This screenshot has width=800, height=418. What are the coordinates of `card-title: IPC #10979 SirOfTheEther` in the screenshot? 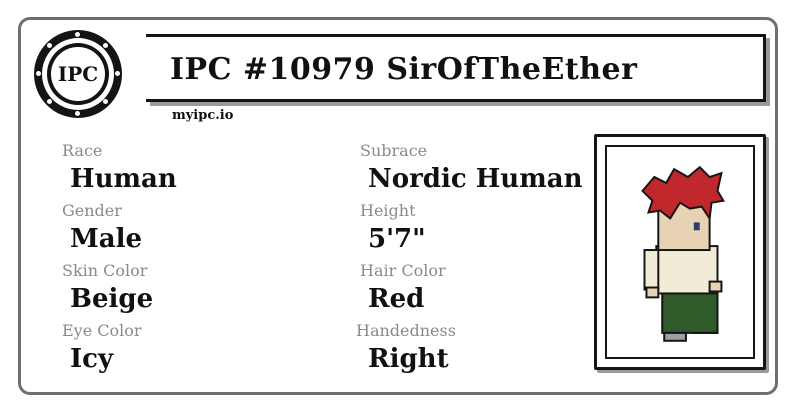 It's located at (404, 69).